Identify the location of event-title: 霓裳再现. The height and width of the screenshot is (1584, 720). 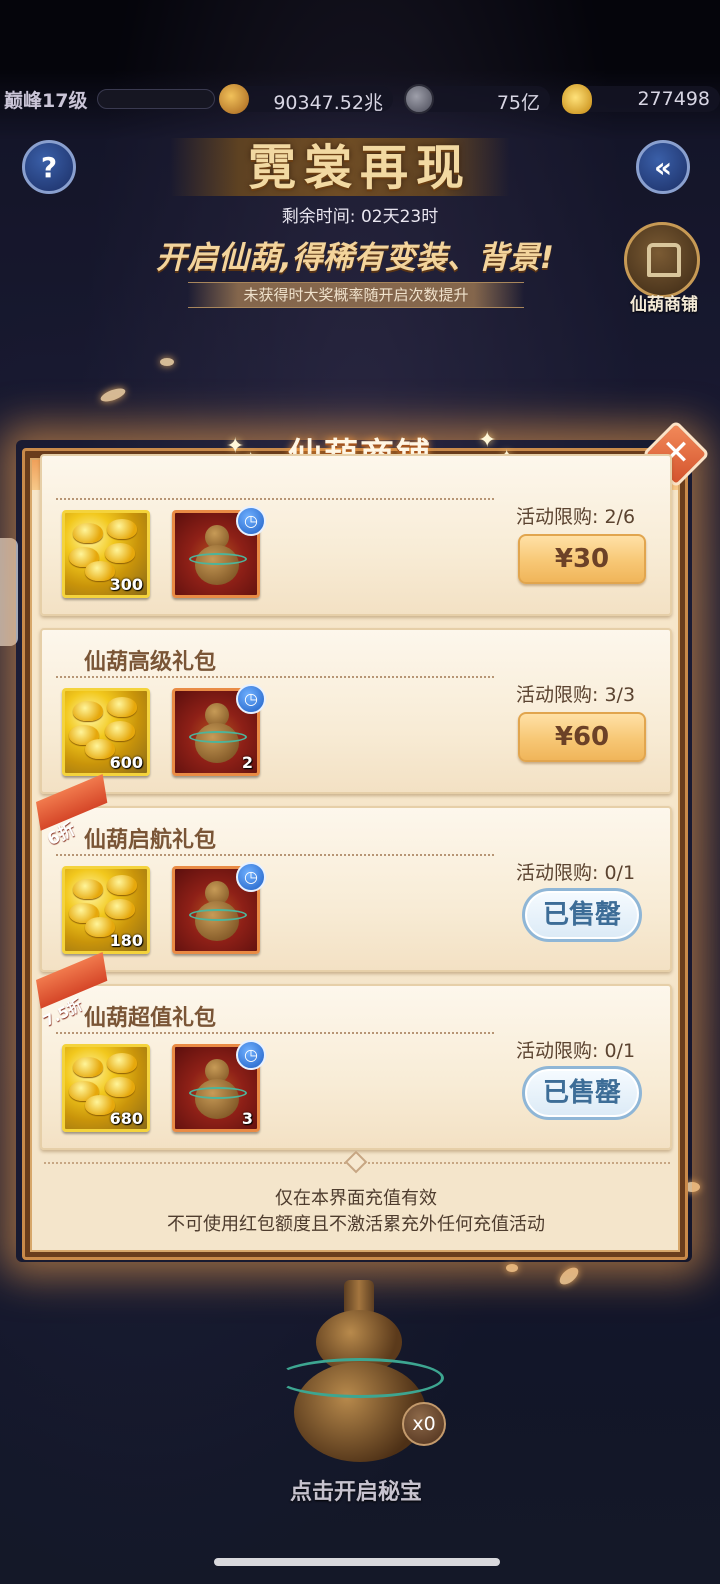
(359, 168).